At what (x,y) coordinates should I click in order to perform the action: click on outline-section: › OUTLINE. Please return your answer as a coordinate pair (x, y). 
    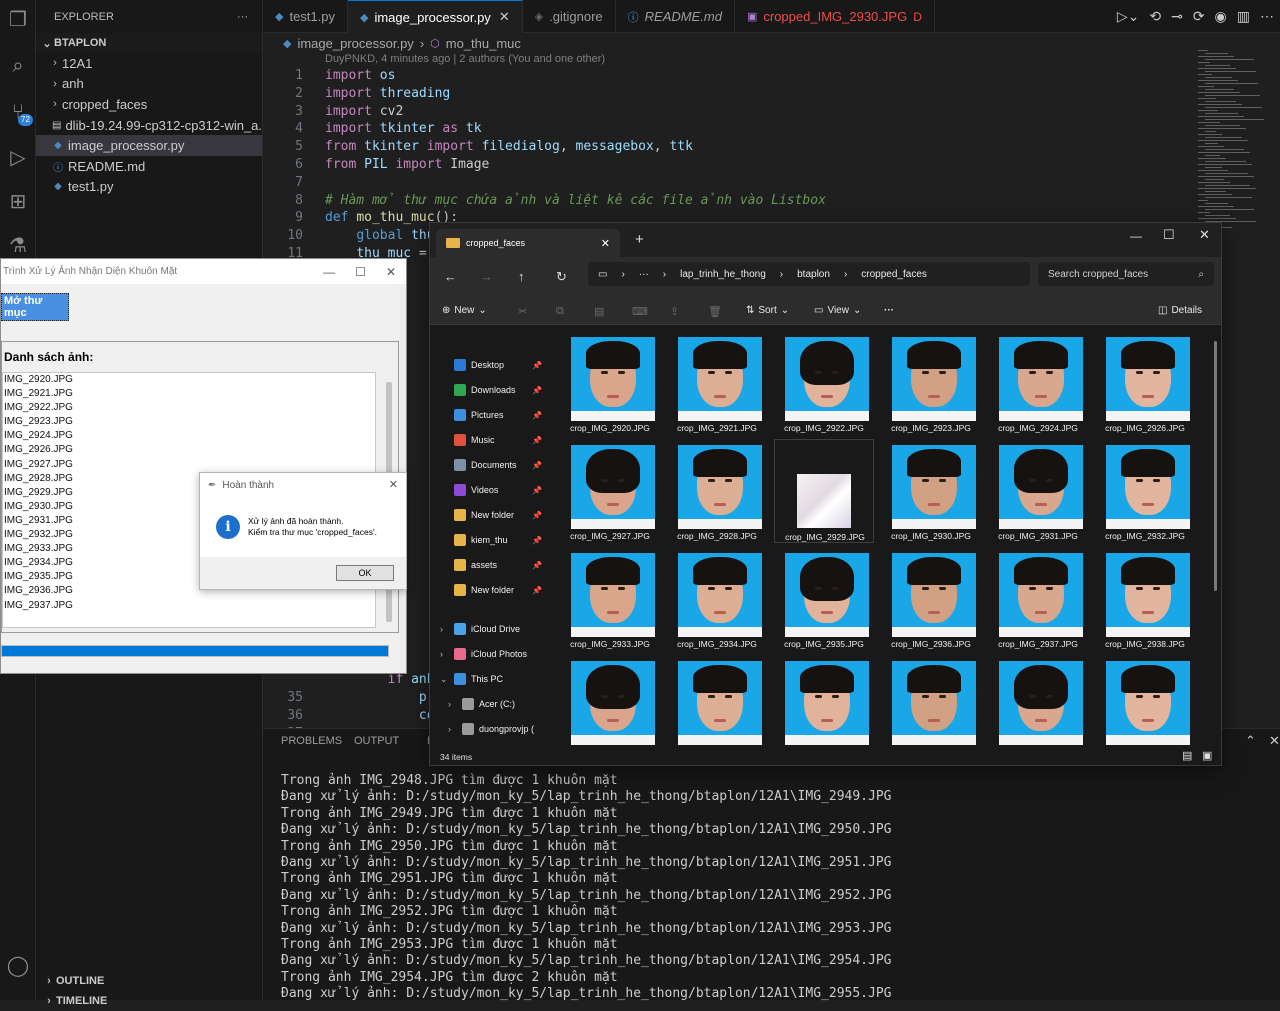
    Looking at the image, I should click on (149, 981).